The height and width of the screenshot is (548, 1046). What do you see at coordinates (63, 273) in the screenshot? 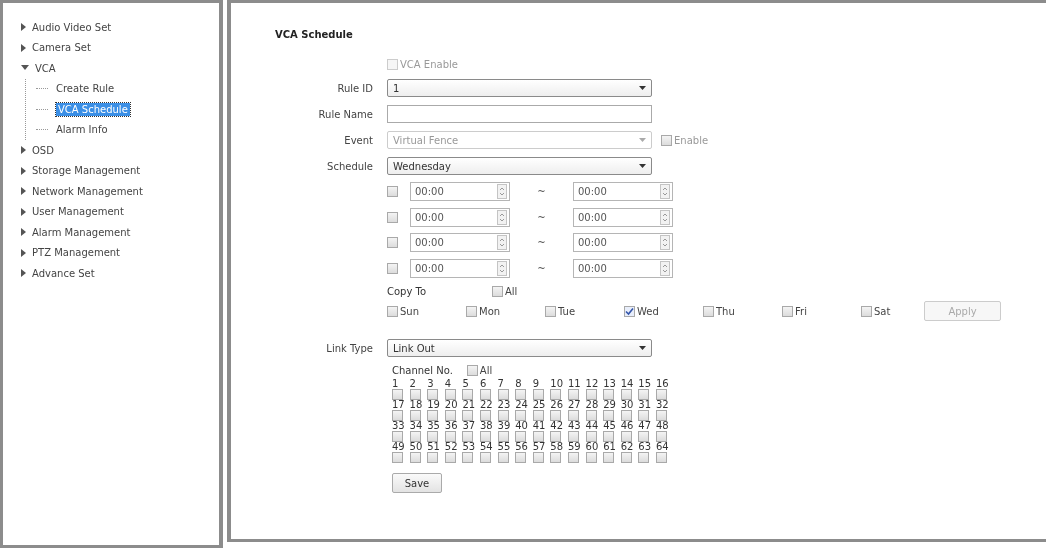
I see `tree-item: Advance Set` at bounding box center [63, 273].